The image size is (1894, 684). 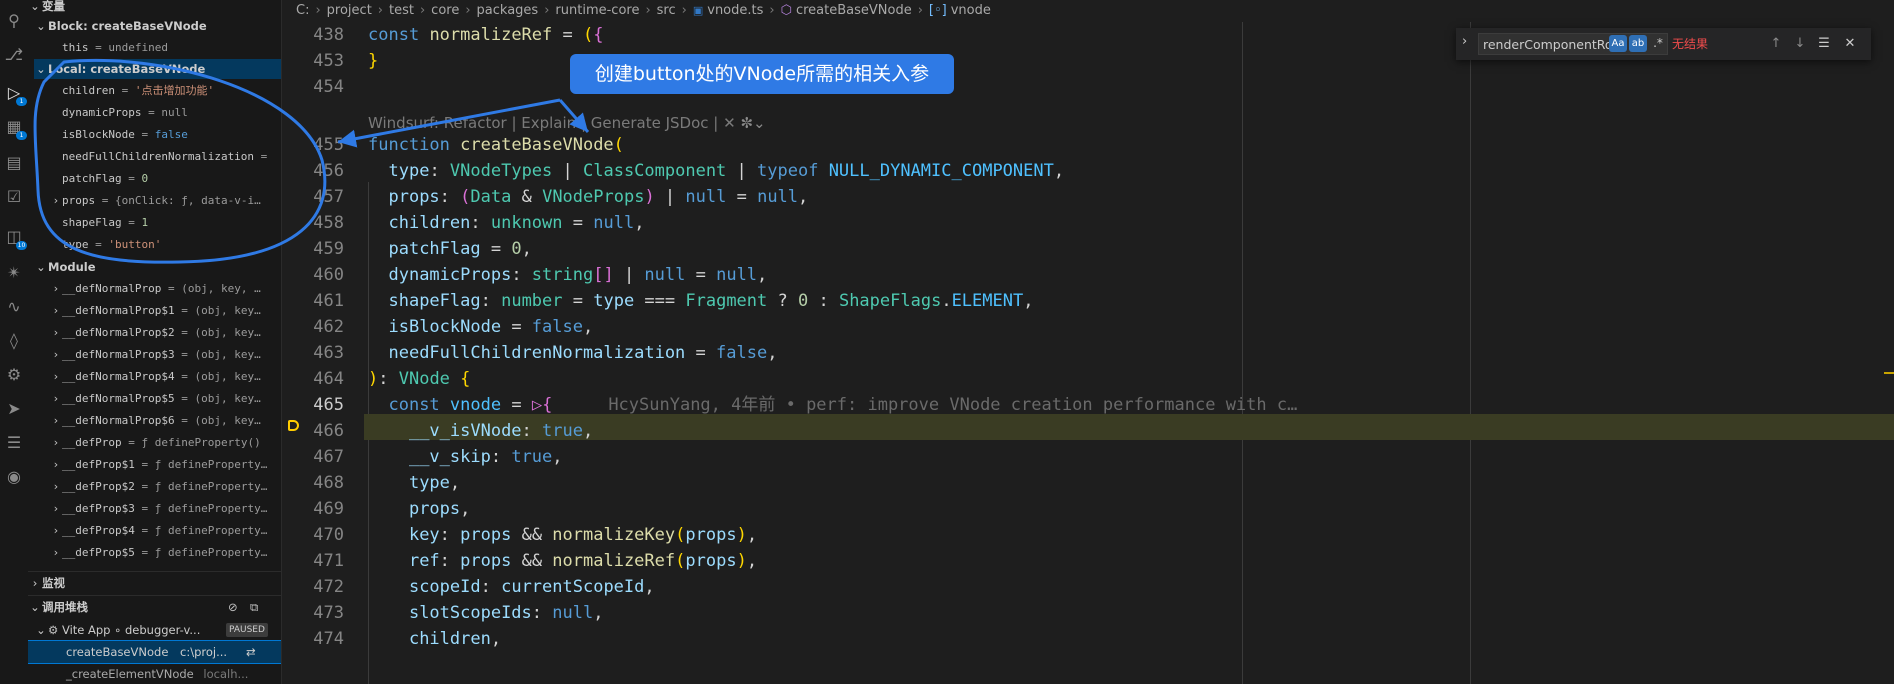 What do you see at coordinates (313, 197) in the screenshot?
I see `line-number: 457` at bounding box center [313, 197].